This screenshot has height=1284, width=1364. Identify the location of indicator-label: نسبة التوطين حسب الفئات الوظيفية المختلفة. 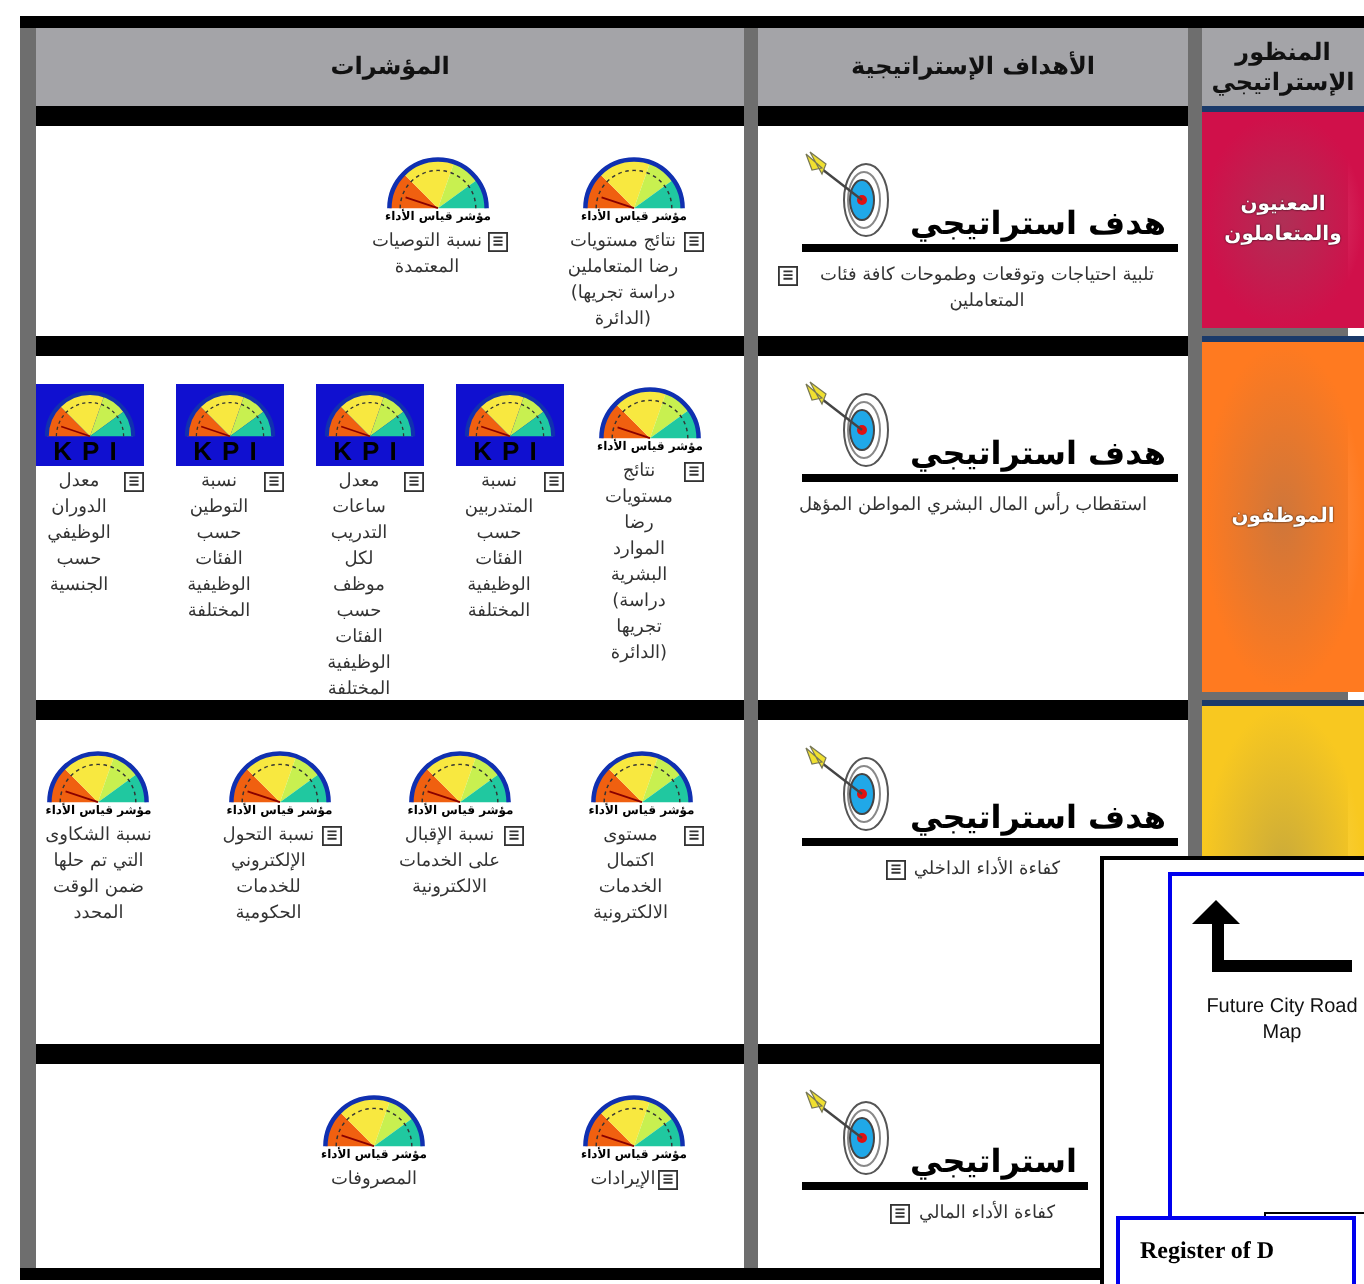
(219, 547).